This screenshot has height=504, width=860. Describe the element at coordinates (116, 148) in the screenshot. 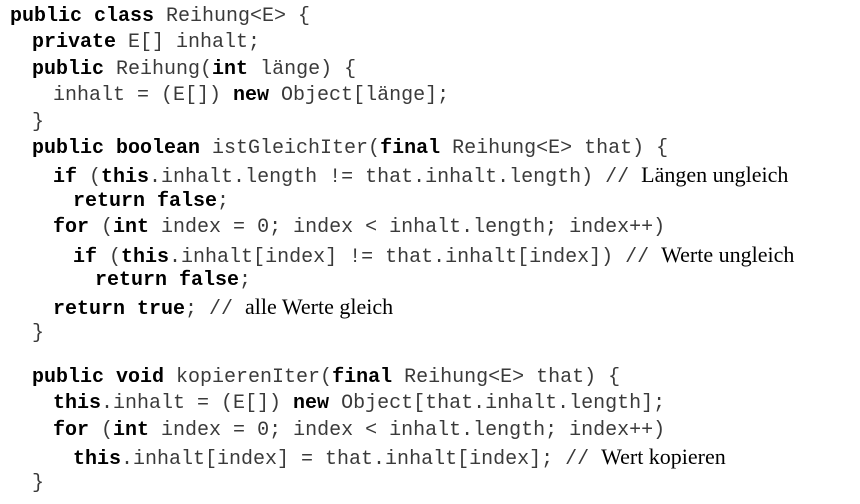

I see `keyword: public boolean` at that location.